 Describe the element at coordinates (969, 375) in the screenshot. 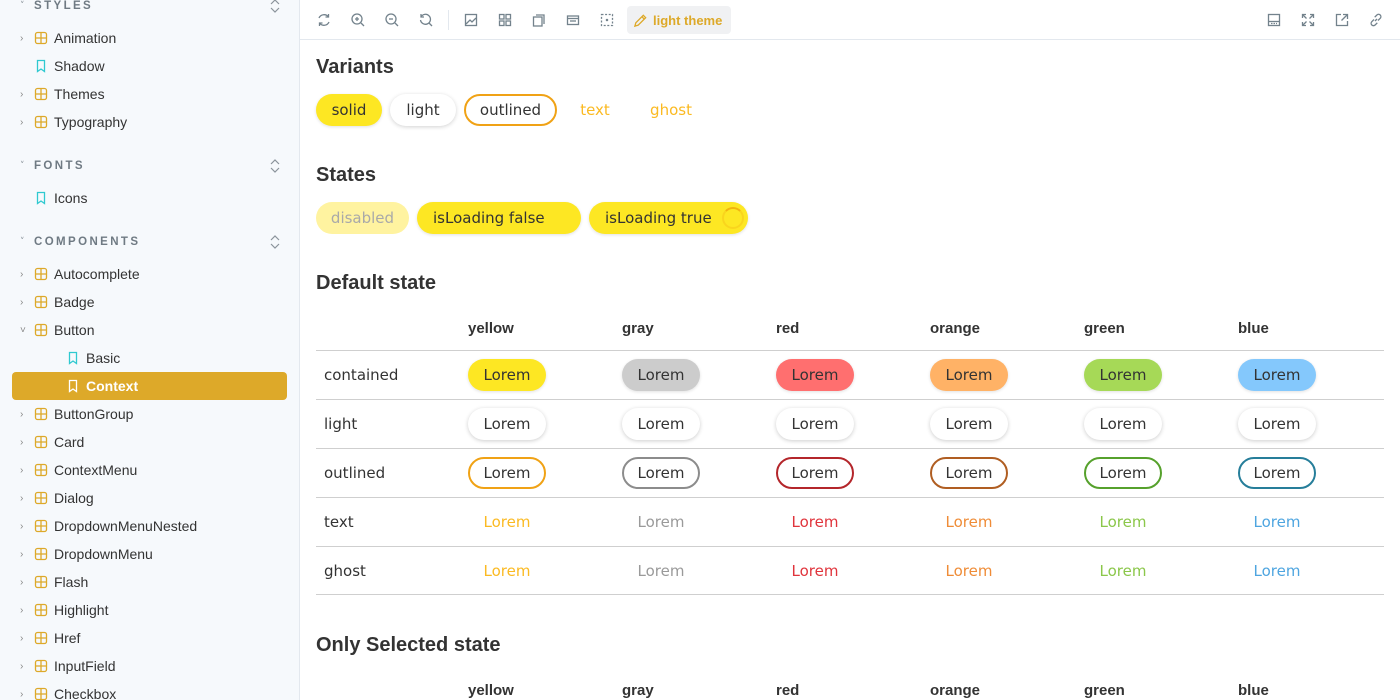

I see `contained-orange-button: Lorem` at that location.